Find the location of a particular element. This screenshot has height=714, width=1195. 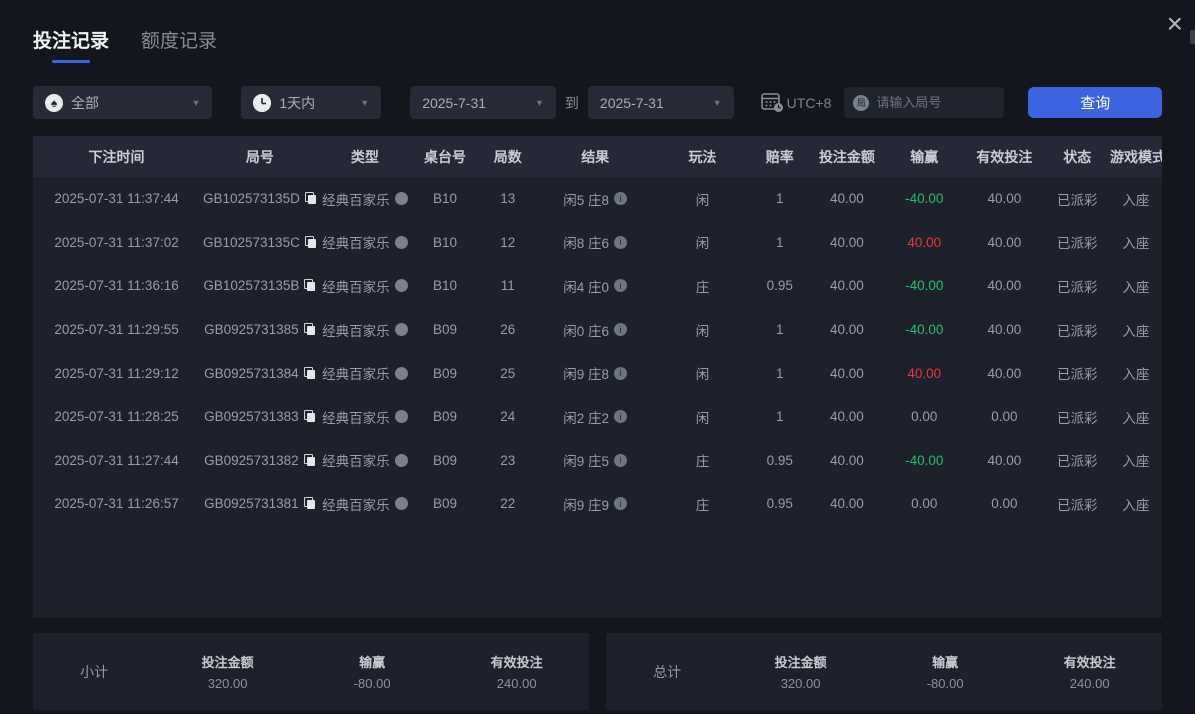

tab-label: 额度记录 is located at coordinates (179, 41).